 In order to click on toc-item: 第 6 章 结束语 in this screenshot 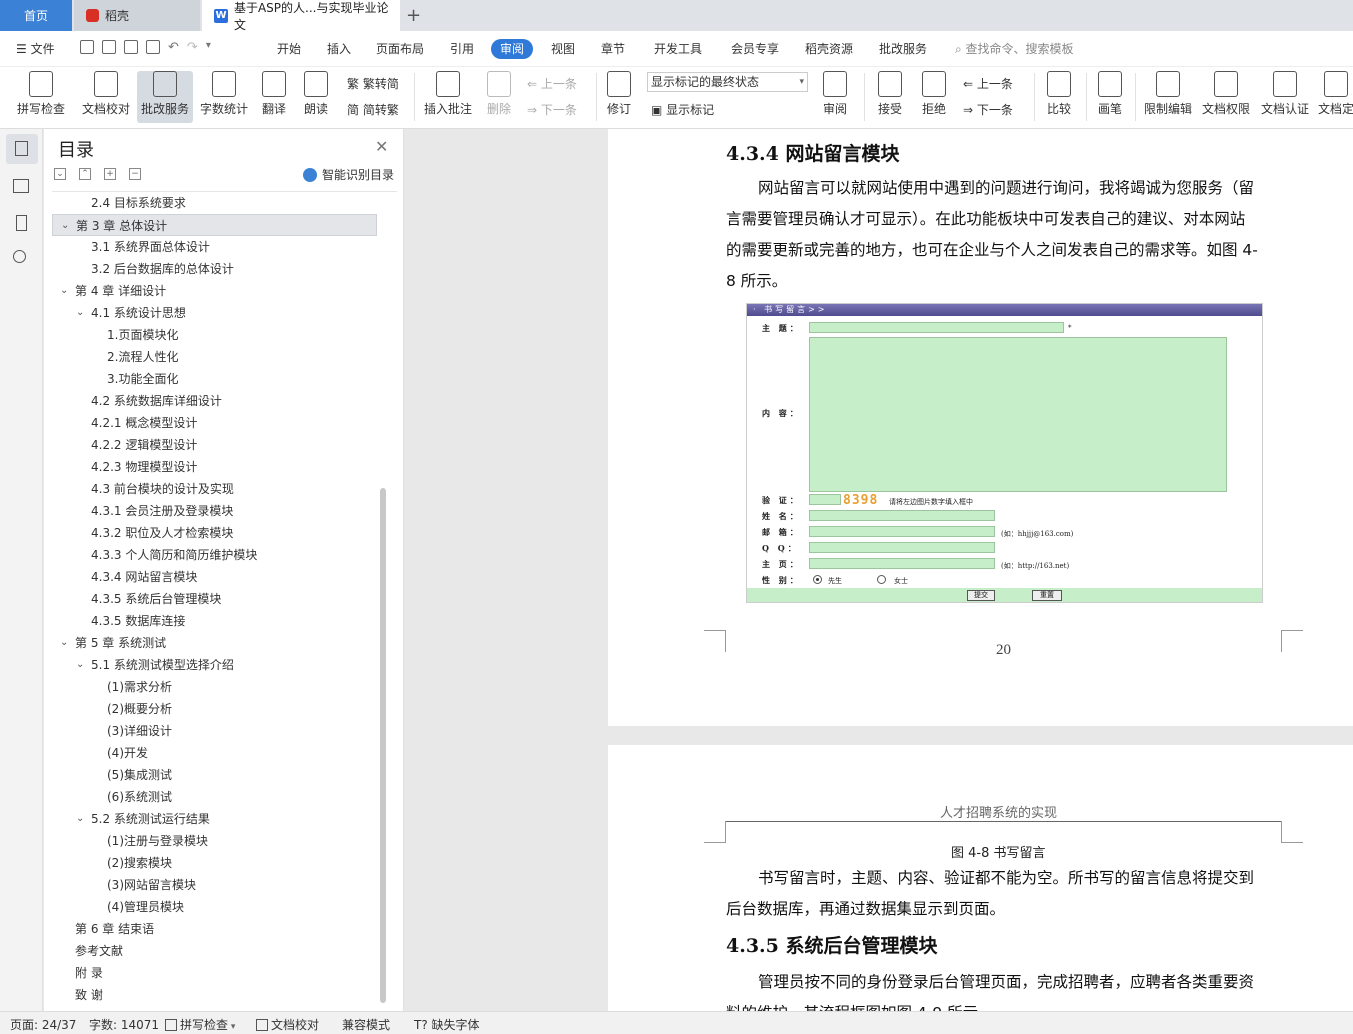, I will do `click(214, 929)`.